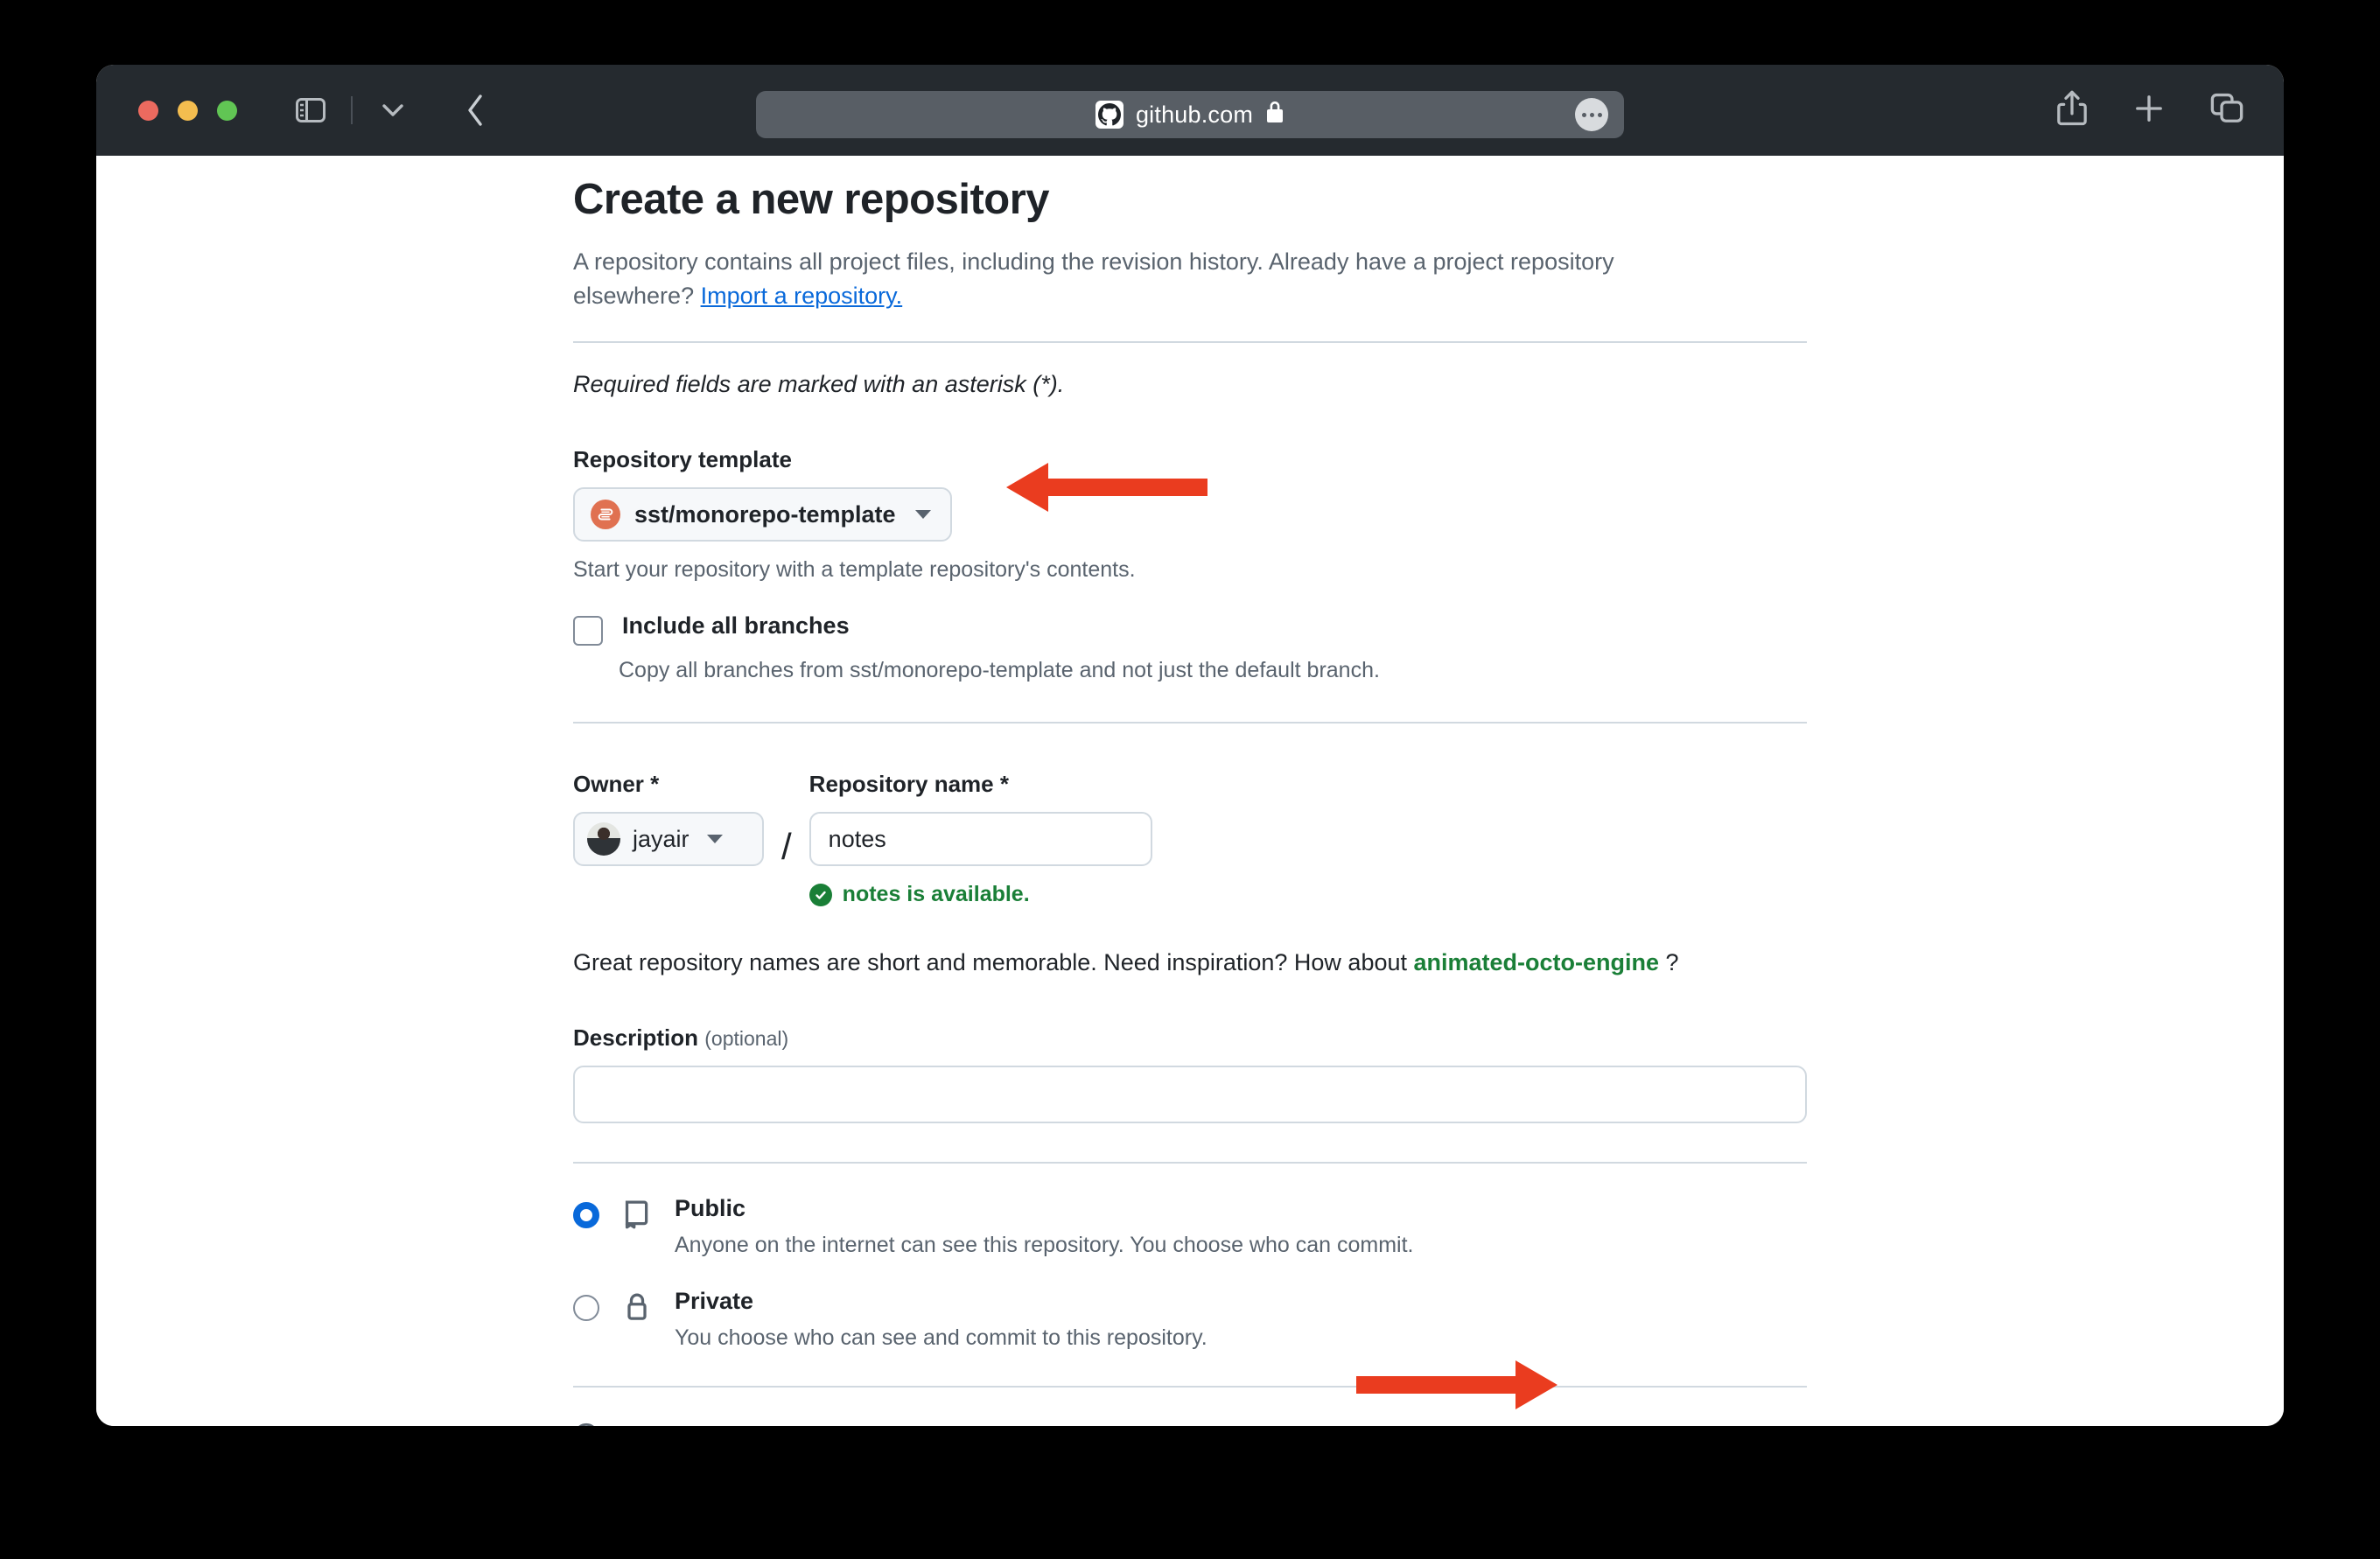 The width and height of the screenshot is (2380, 1559). Describe the element at coordinates (603, 839) in the screenshot. I see `user-avatar` at that location.